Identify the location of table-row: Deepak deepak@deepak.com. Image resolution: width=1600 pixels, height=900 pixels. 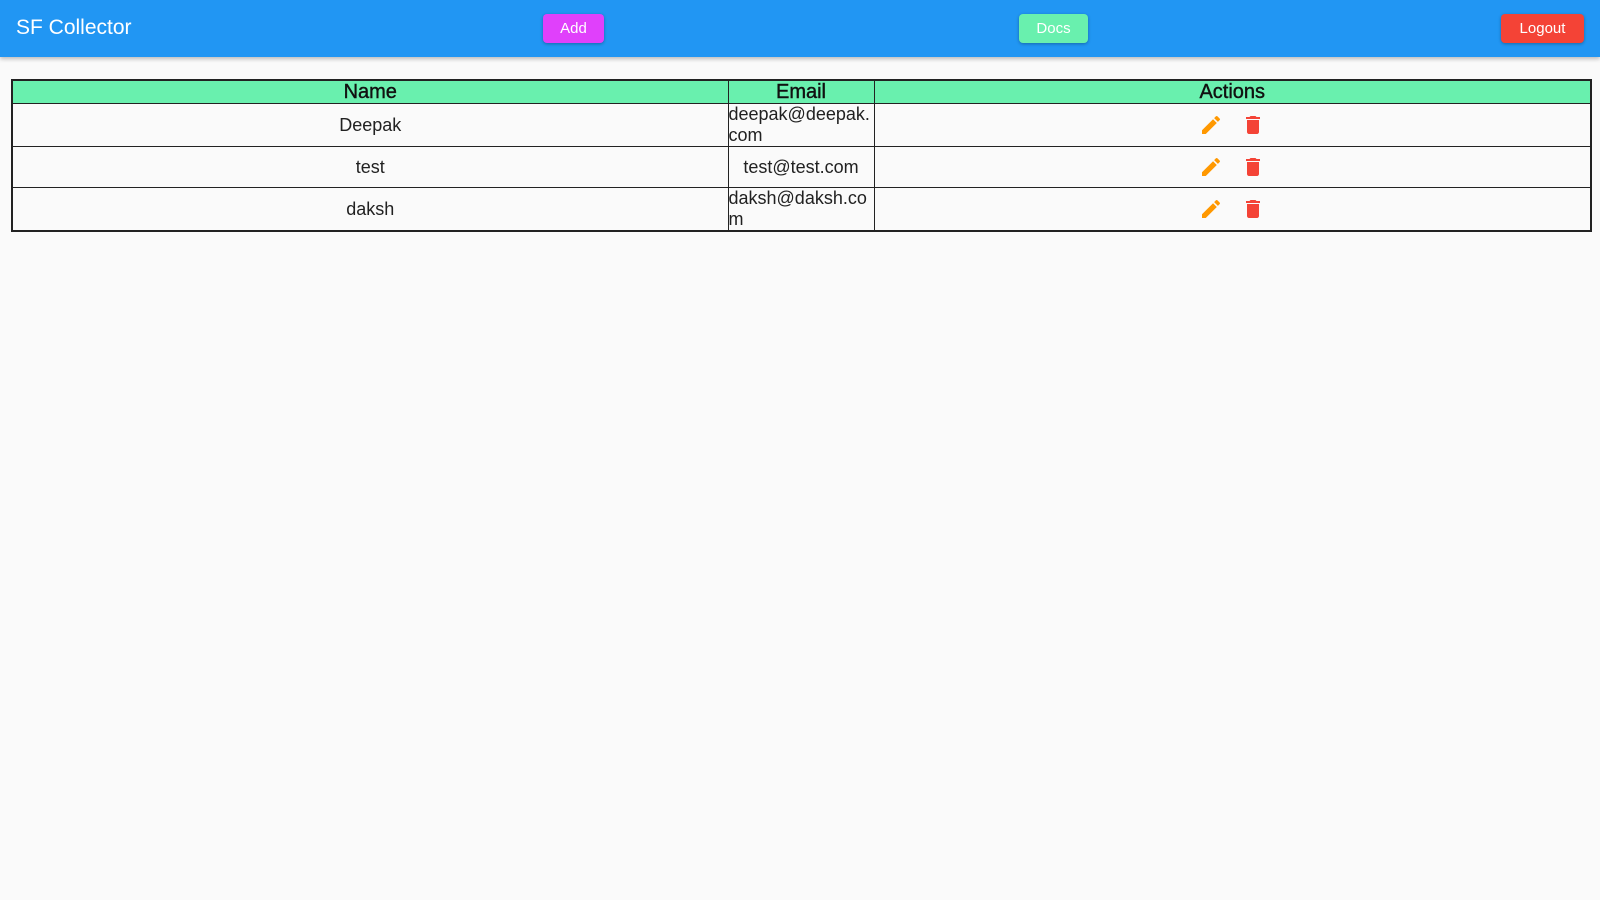
(801, 125).